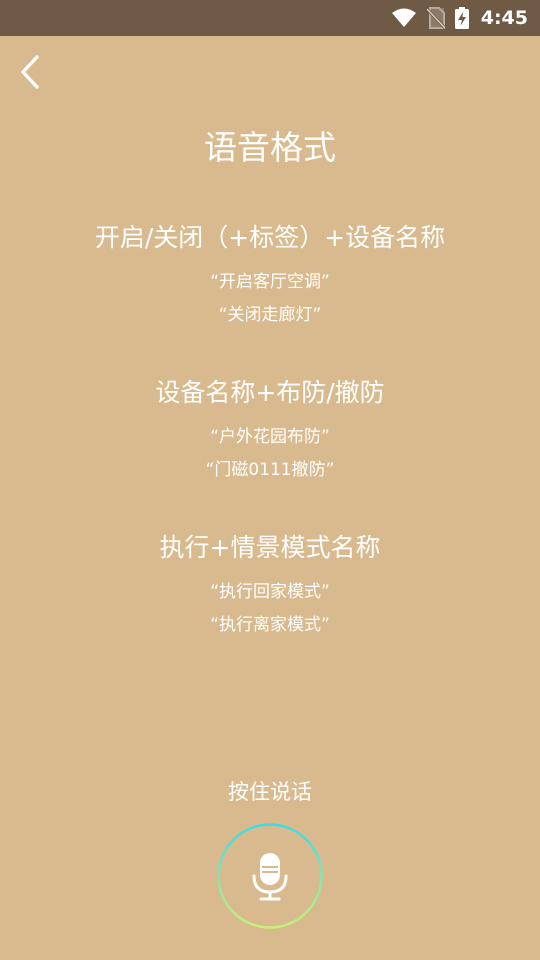 This screenshot has width=540, height=960. Describe the element at coordinates (270, 470) in the screenshot. I see `format-example: “门磁0111撤防”` at that location.